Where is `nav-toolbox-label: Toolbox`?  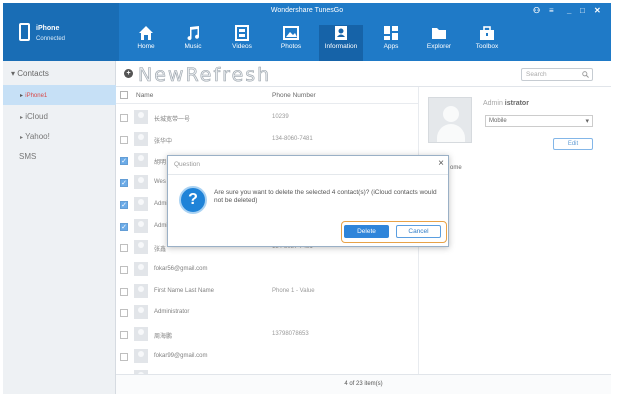
nav-toolbox-label: Toolbox is located at coordinates (487, 46).